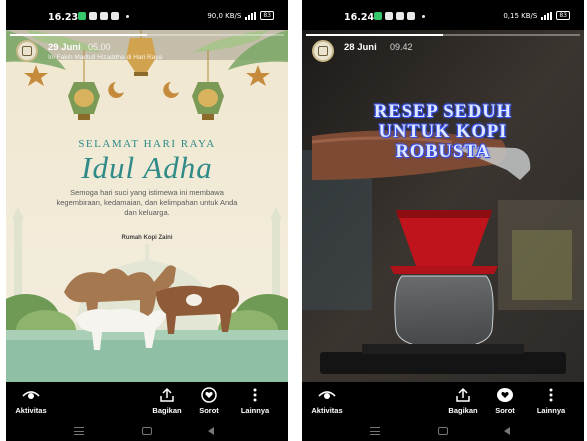 This screenshot has height=441, width=587. Describe the element at coordinates (224, 15) in the screenshot. I see `network-speed: 90,0 KB/S` at that location.